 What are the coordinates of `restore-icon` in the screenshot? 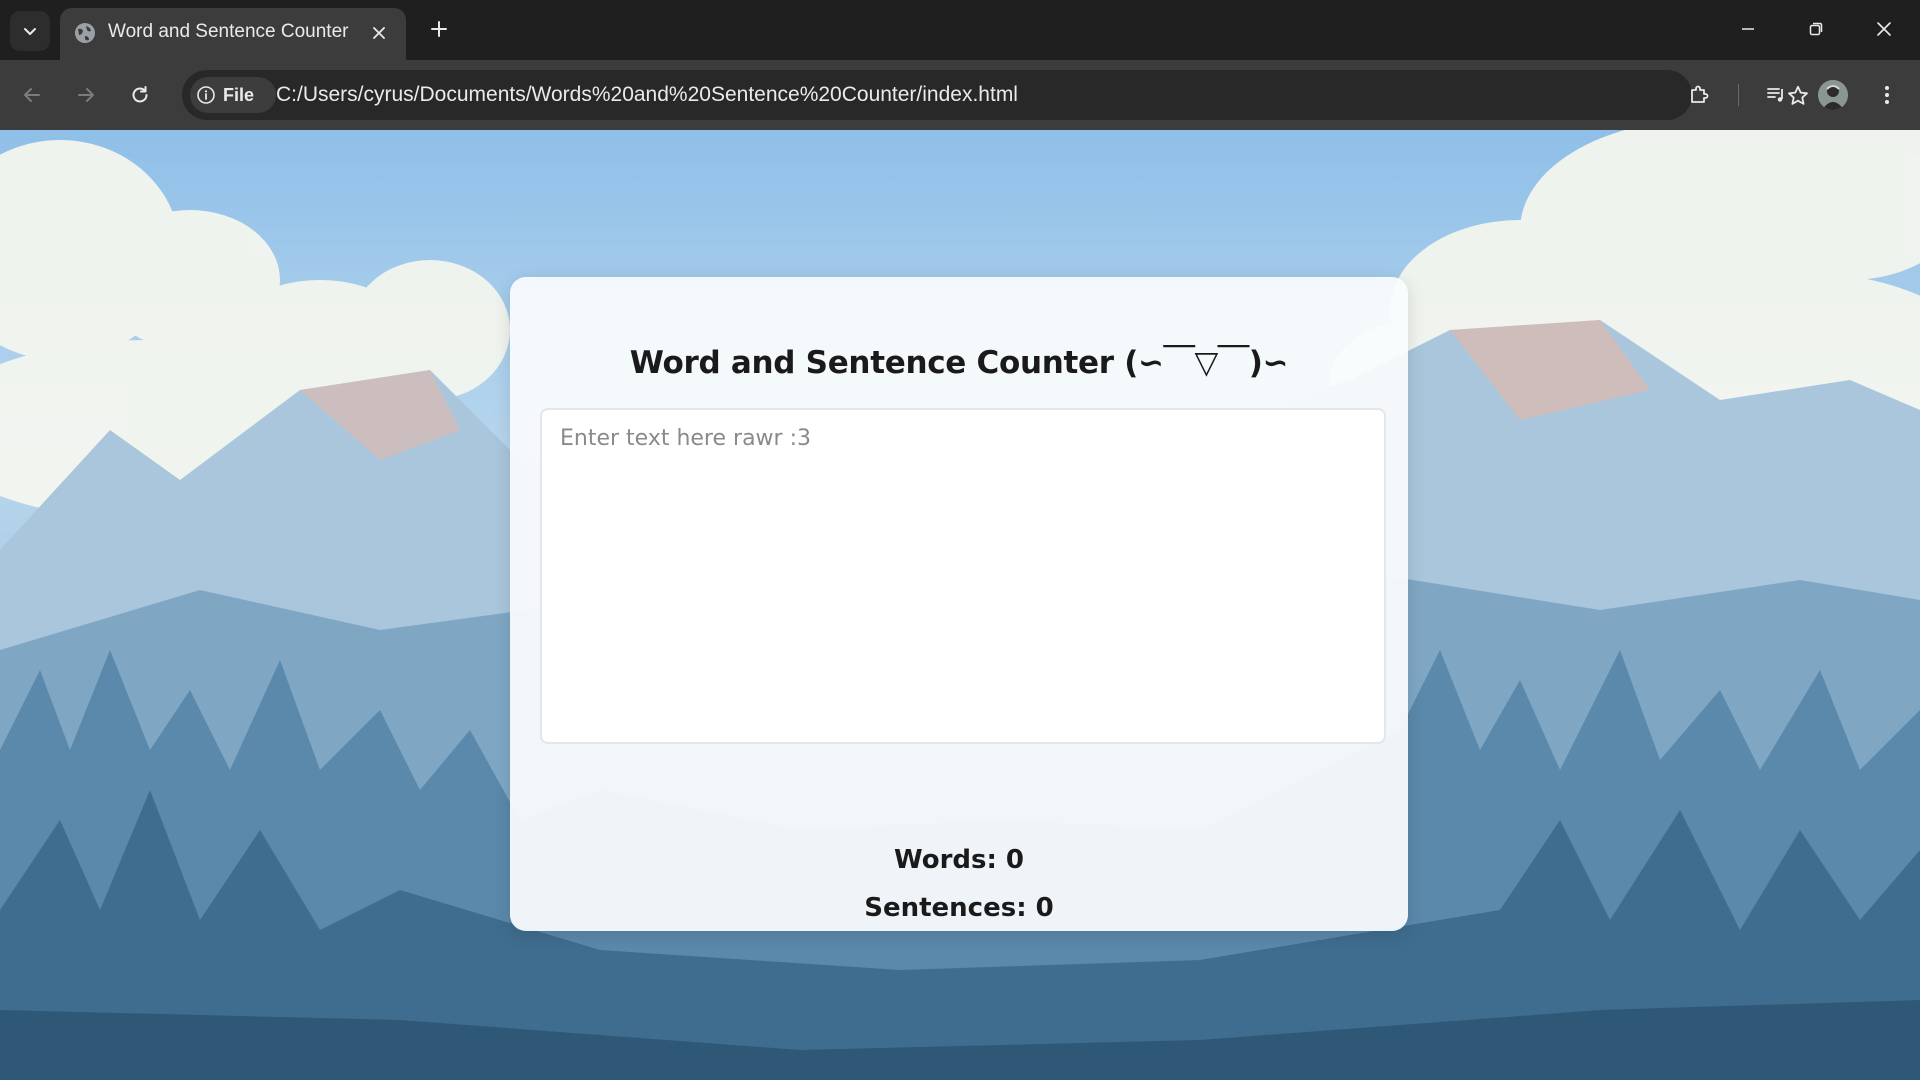 It's located at (1816, 29).